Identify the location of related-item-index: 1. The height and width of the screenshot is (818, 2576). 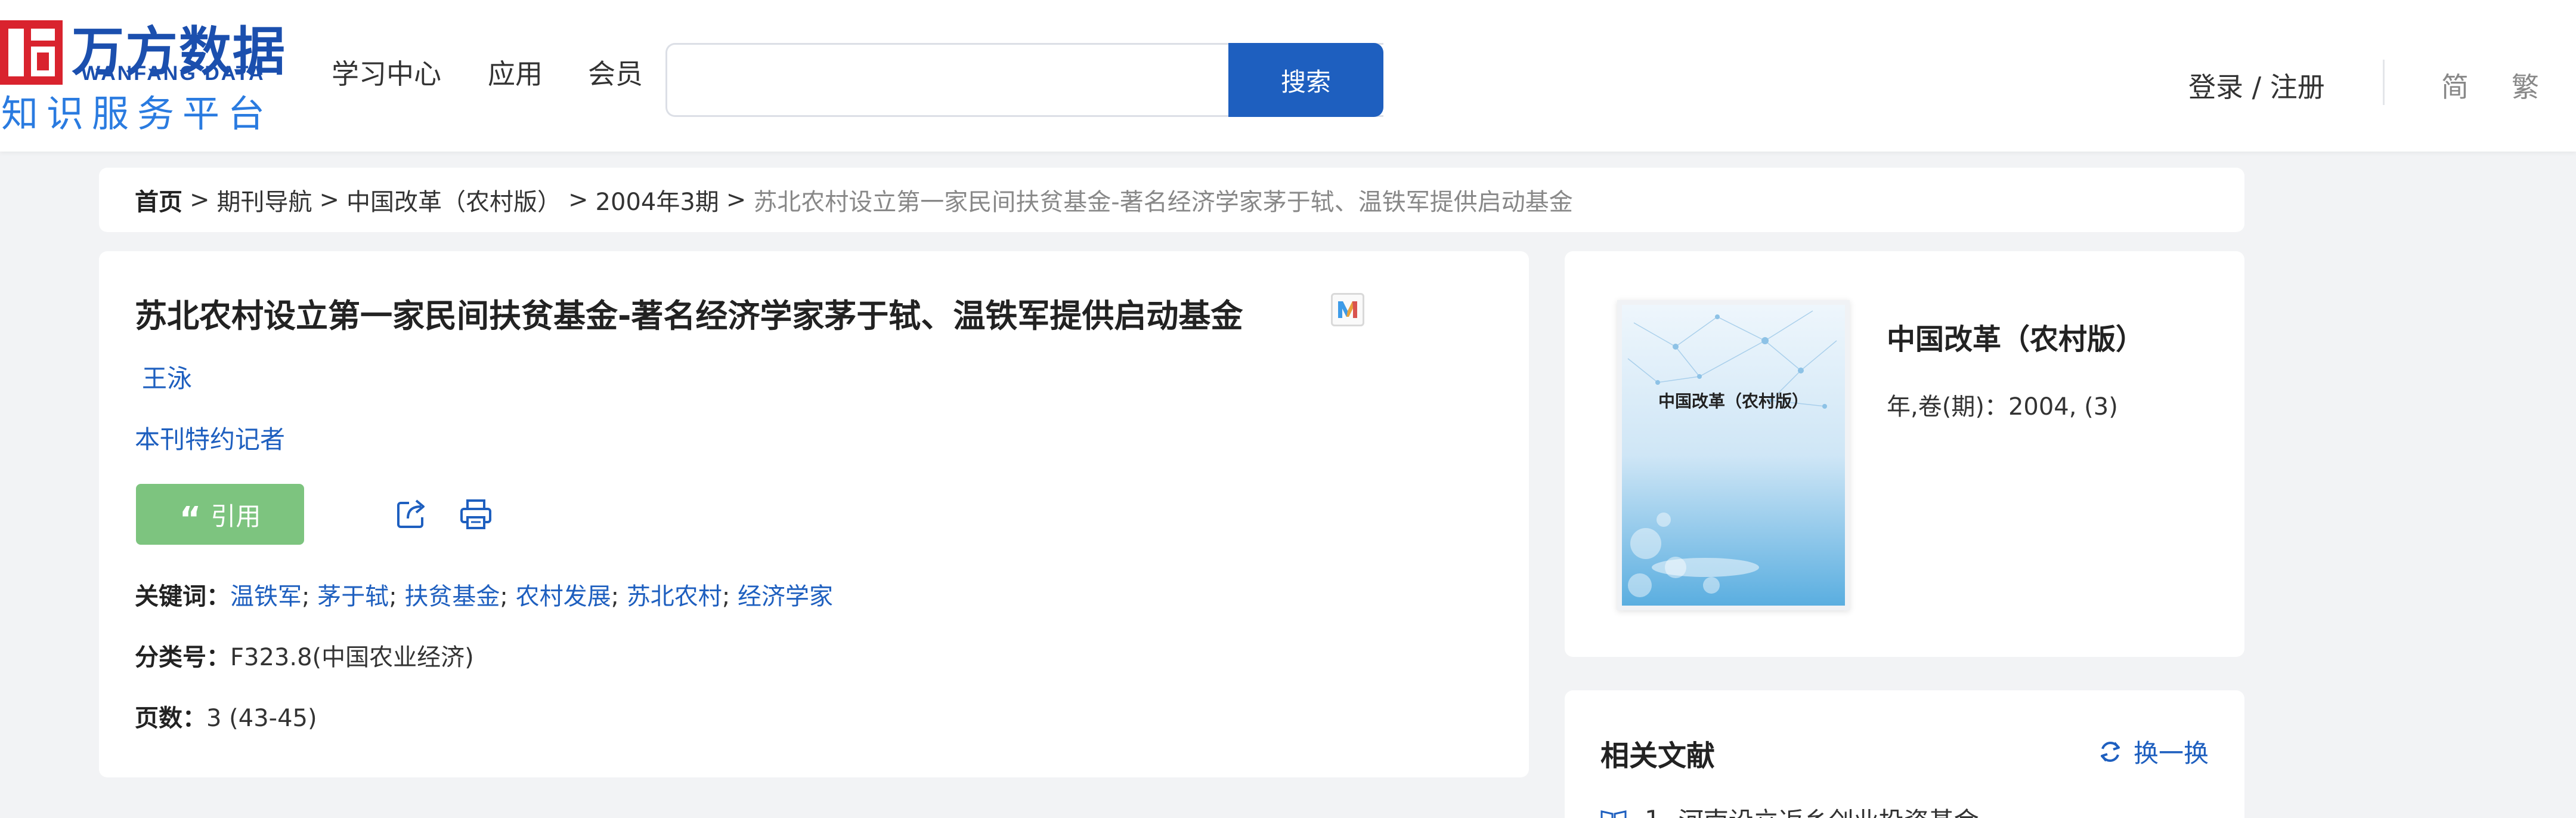
(1653, 811).